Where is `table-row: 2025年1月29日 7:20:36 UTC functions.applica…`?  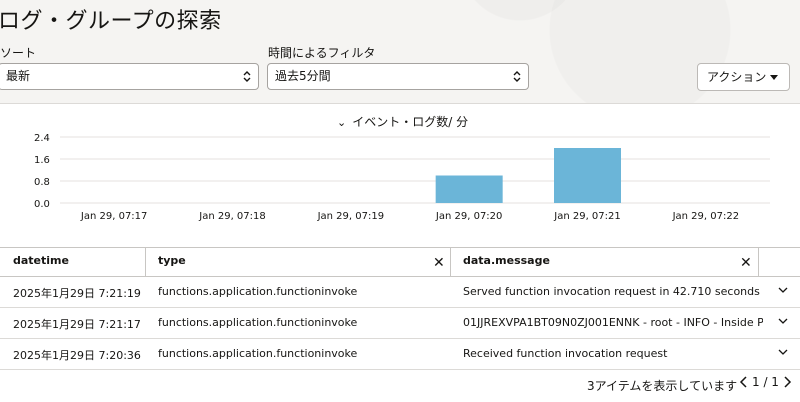 table-row: 2025年1月29日 7:20:36 UTC functions.applica… is located at coordinates (400, 354).